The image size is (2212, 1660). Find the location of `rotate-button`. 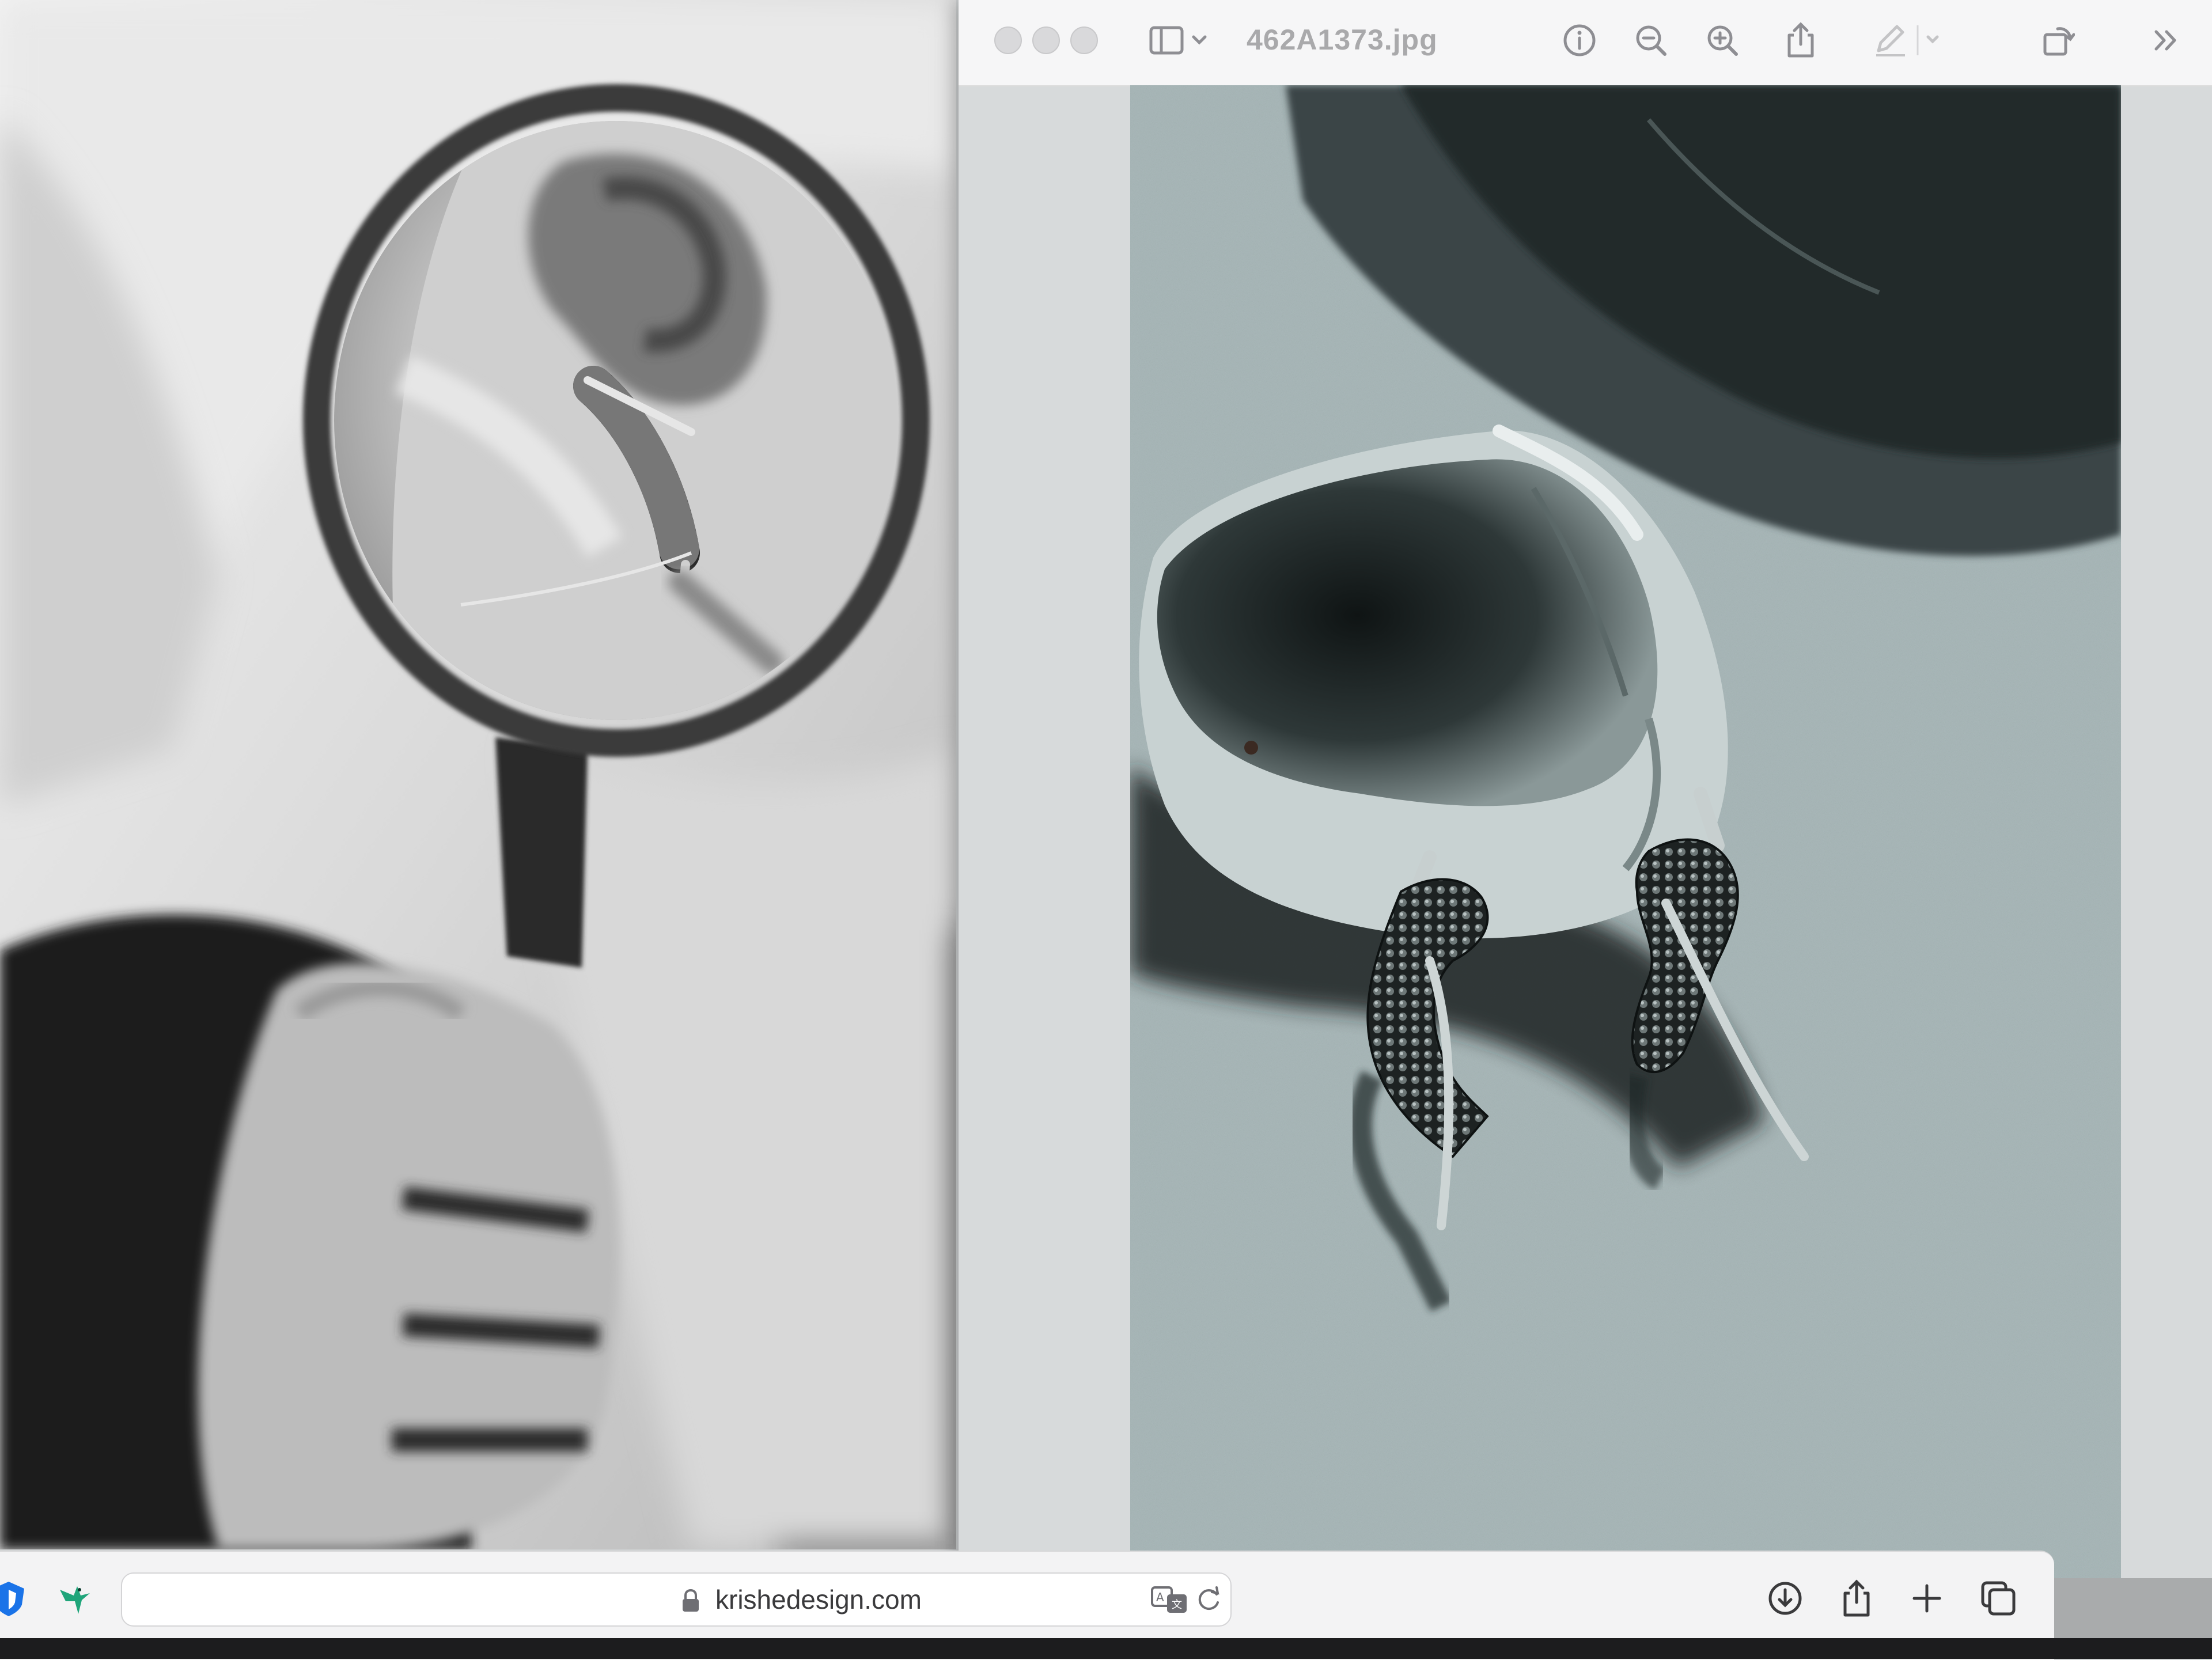

rotate-button is located at coordinates (2058, 40).